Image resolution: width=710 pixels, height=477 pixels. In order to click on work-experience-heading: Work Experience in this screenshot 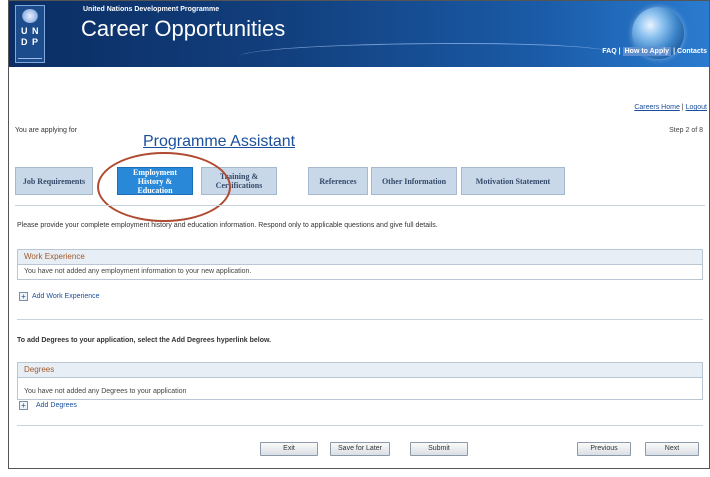, I will do `click(360, 257)`.